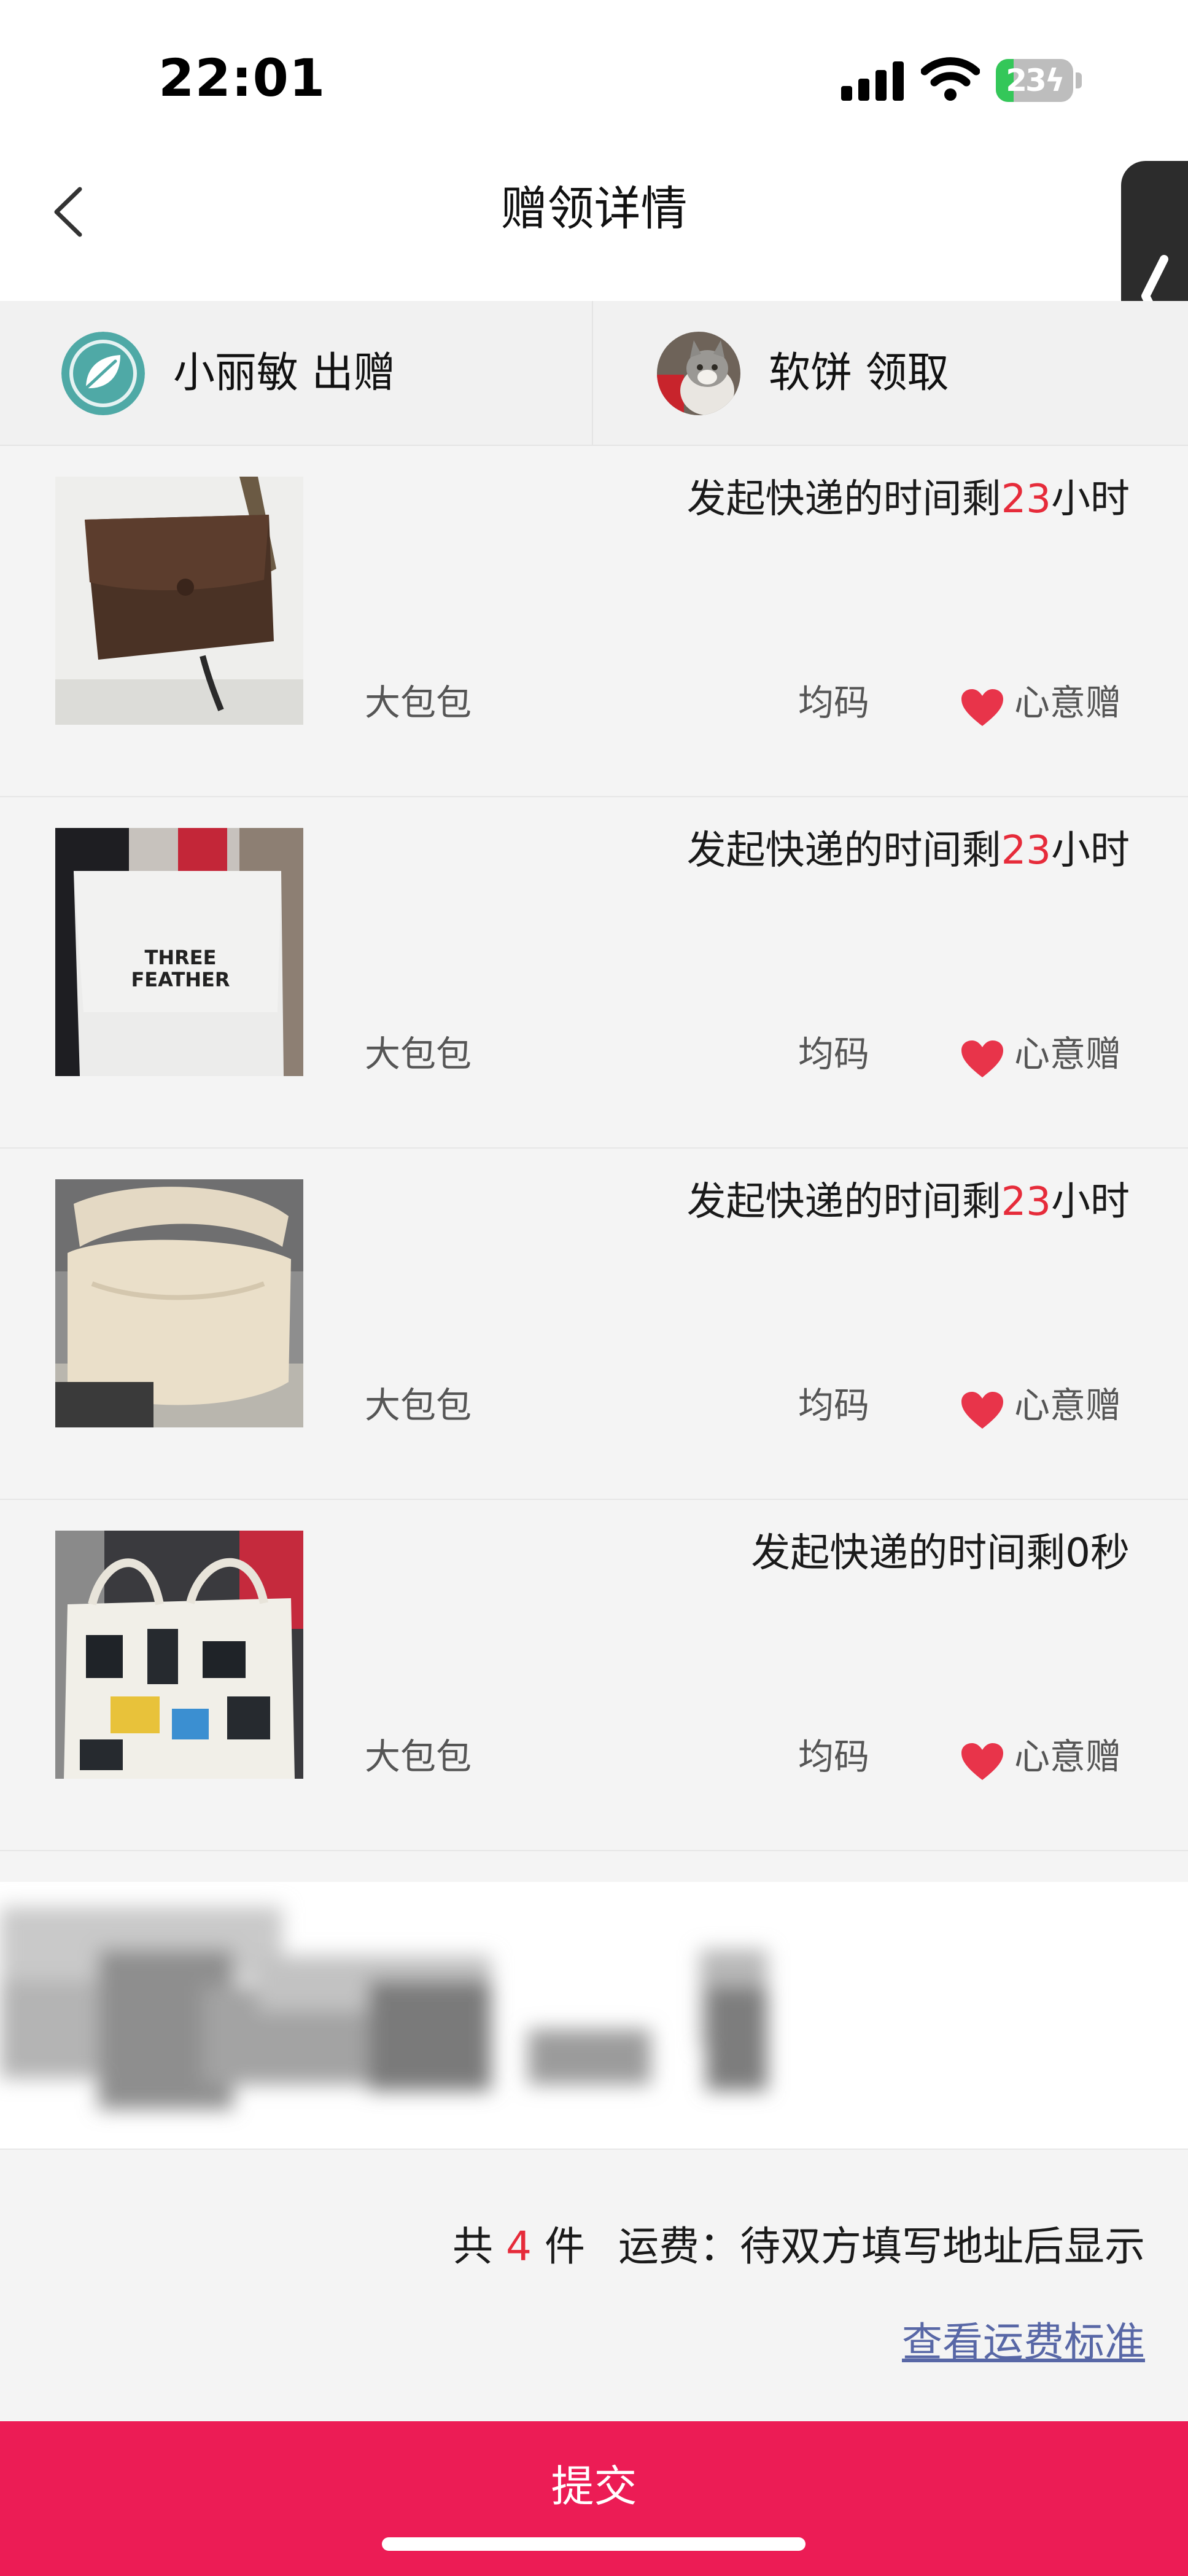 This screenshot has height=2576, width=1188. I want to click on home-indicator, so click(594, 2544).